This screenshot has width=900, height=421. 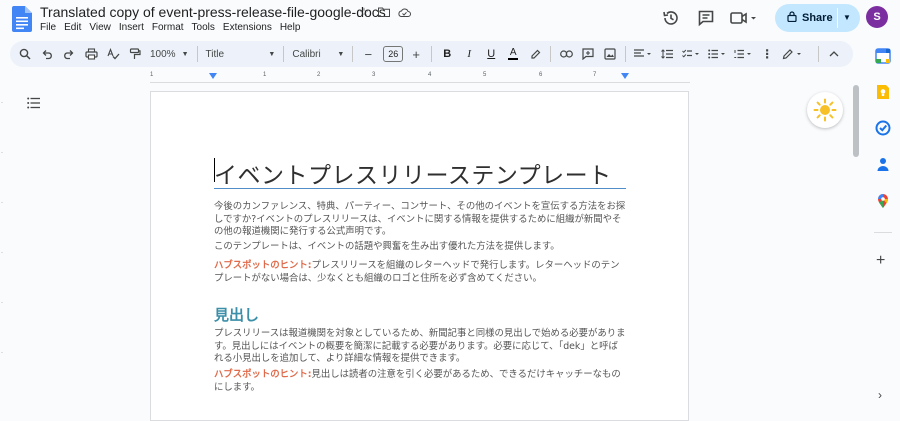 What do you see at coordinates (416, 54) in the screenshot?
I see `increase-font-size-icon: +` at bounding box center [416, 54].